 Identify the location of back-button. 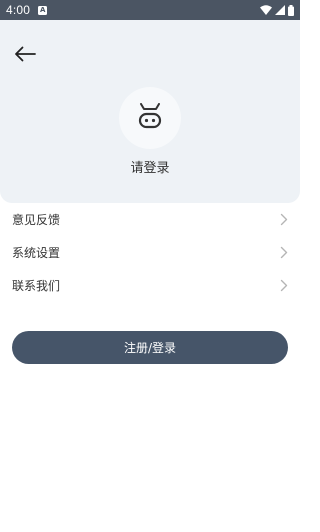
(25, 56).